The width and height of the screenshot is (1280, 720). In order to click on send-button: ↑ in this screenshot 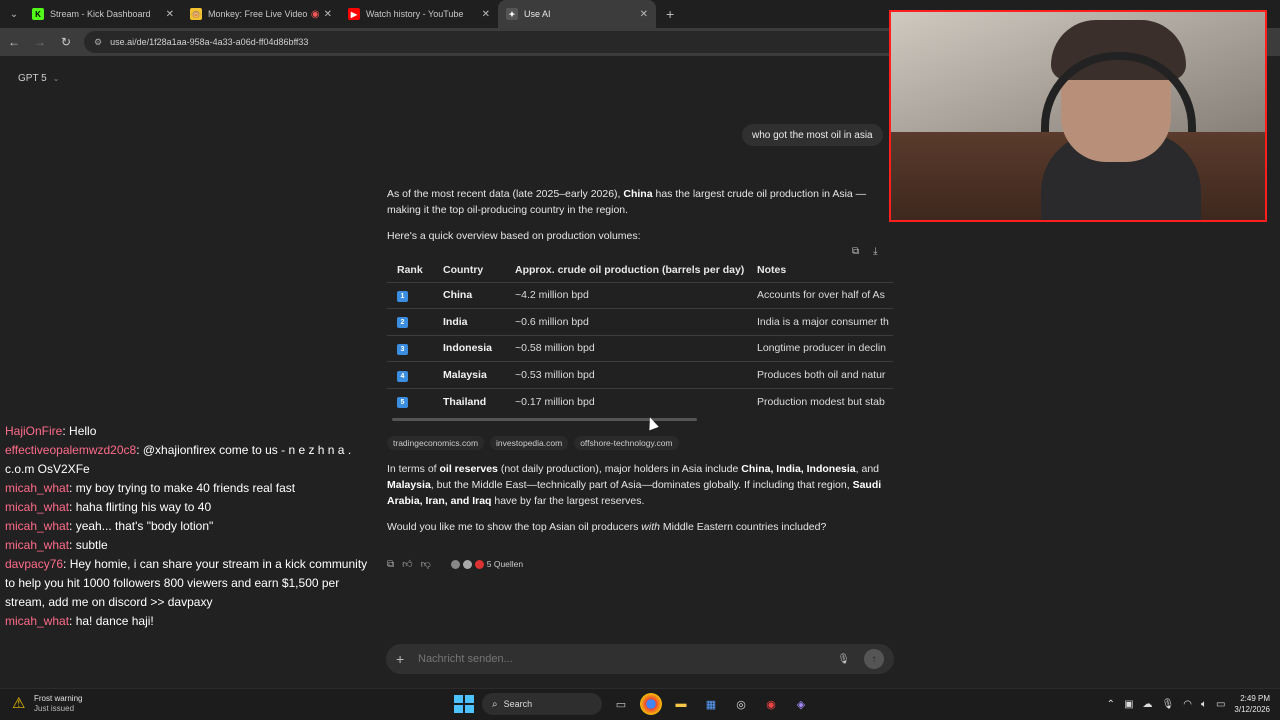, I will do `click(874, 659)`.